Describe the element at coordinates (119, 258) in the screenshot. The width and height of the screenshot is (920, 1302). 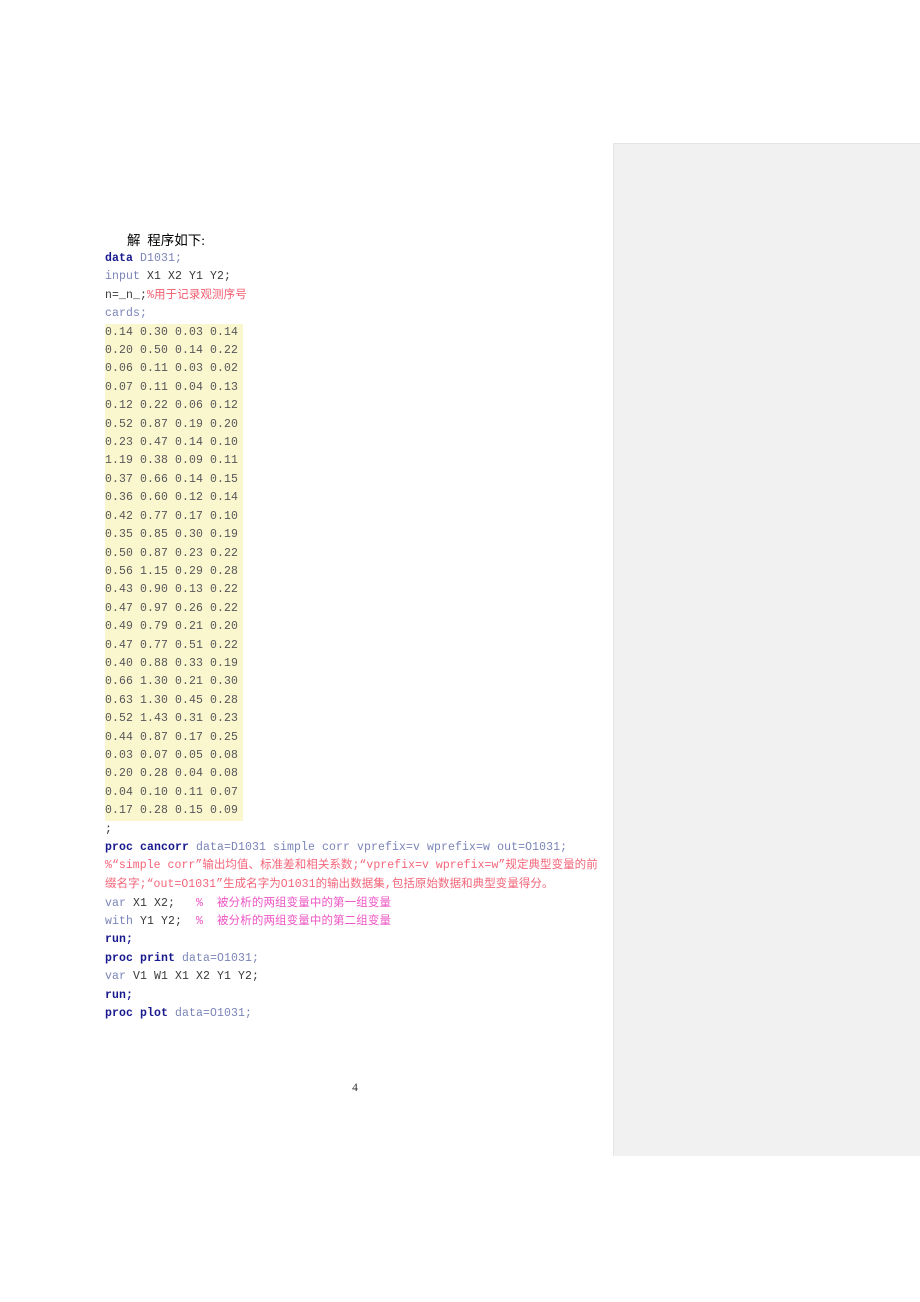
I see `keyword-data: data` at that location.